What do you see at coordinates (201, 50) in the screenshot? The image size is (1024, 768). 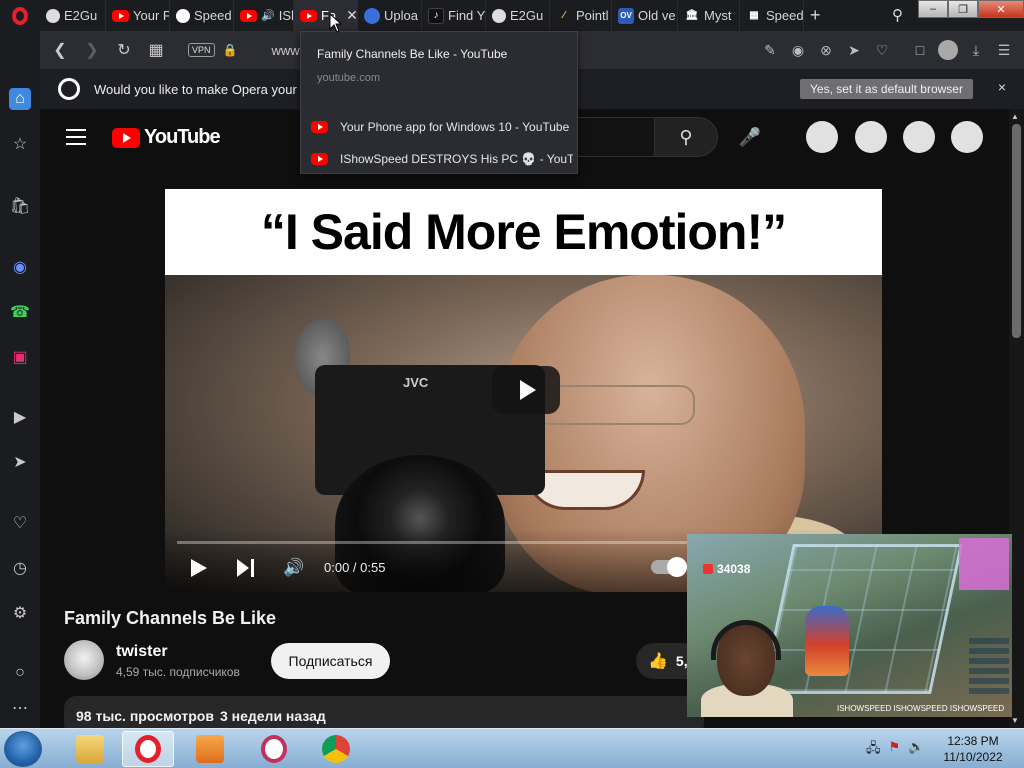 I see `vpn-badge: VPN` at bounding box center [201, 50].